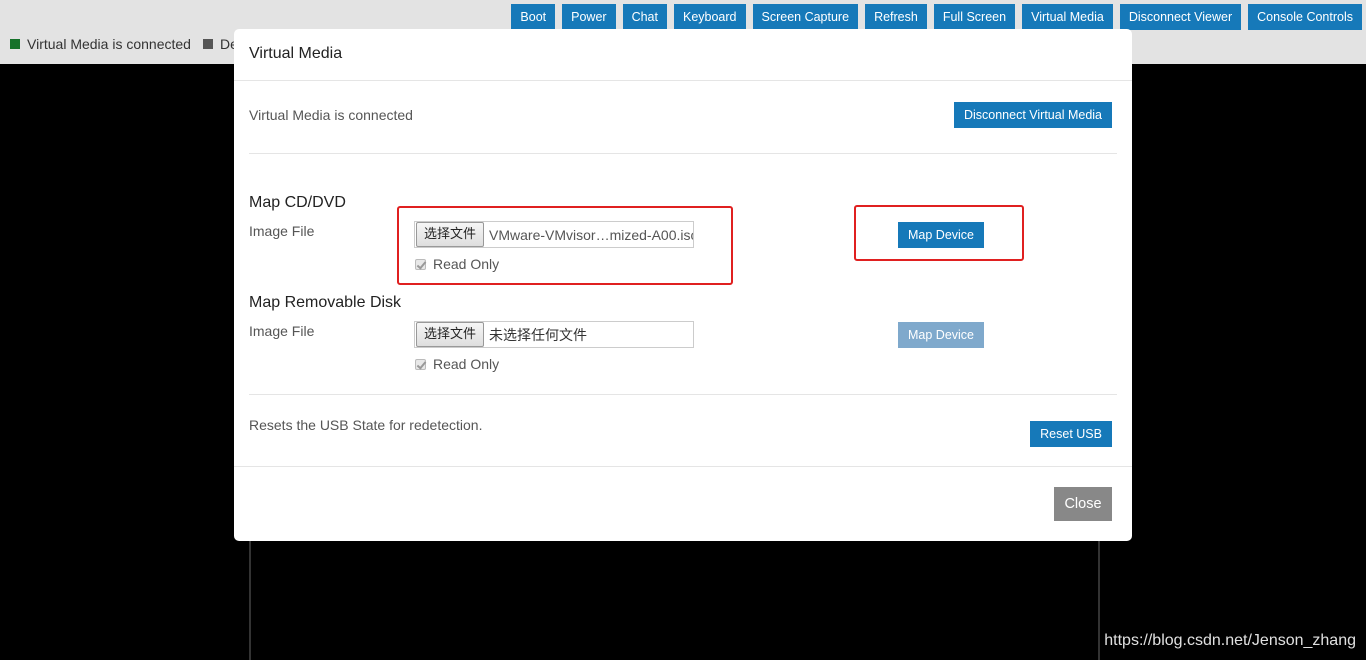 This screenshot has width=1366, height=660. I want to click on screen-capture-button: Screen Capture, so click(805, 17).